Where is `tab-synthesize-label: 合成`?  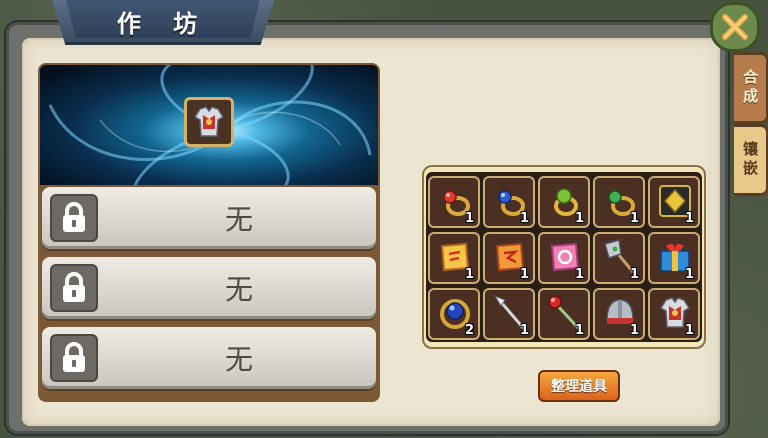 tab-synthesize-label: 合成 is located at coordinates (750, 88).